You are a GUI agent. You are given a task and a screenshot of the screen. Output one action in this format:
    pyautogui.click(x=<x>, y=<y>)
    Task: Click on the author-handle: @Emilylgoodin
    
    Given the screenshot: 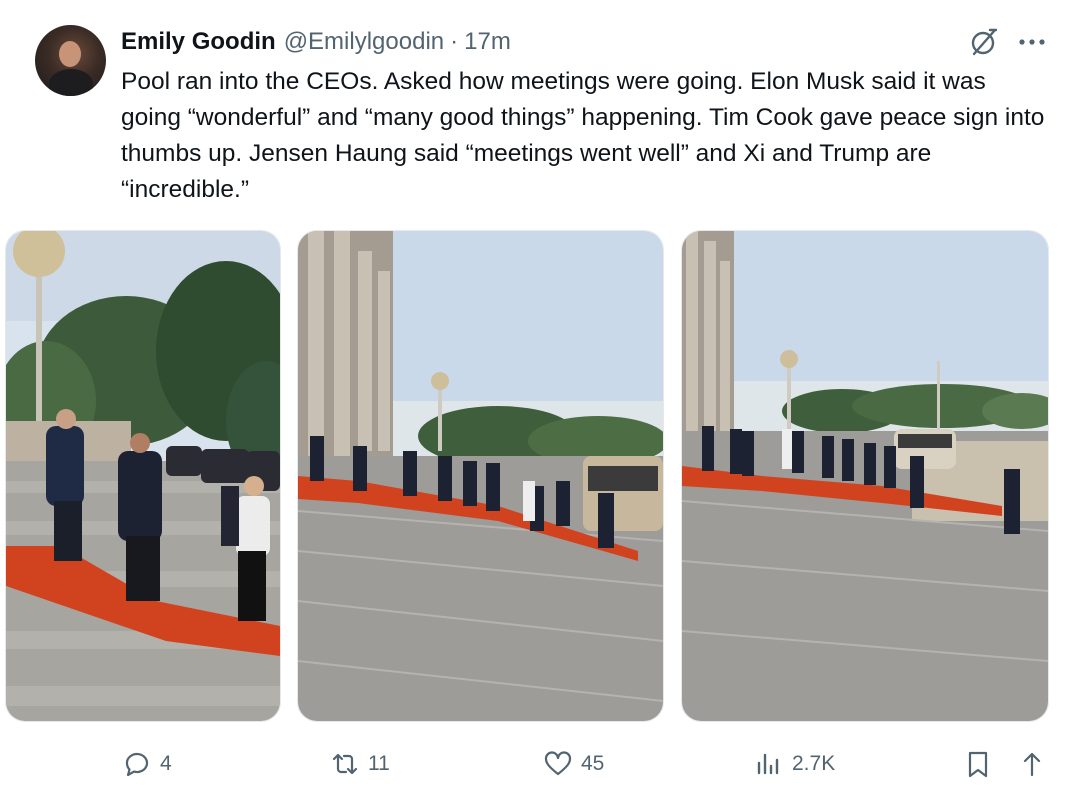 What is the action you would take?
    pyautogui.click(x=364, y=42)
    